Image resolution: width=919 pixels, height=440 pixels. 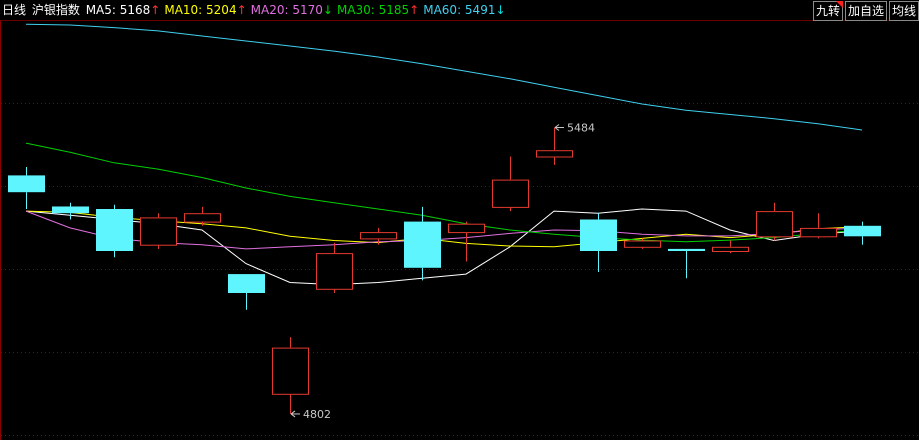 I want to click on ma-legend-item: MA20: 5170↓, so click(x=293, y=10).